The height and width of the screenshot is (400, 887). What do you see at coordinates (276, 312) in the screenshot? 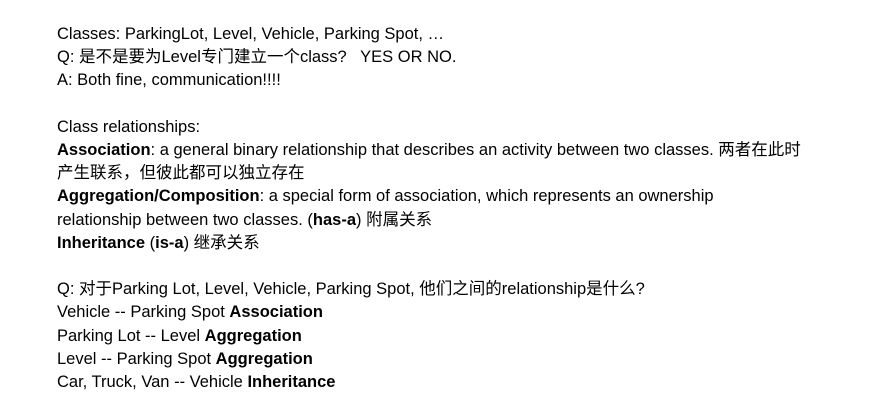
I see `answer-type: Association` at bounding box center [276, 312].